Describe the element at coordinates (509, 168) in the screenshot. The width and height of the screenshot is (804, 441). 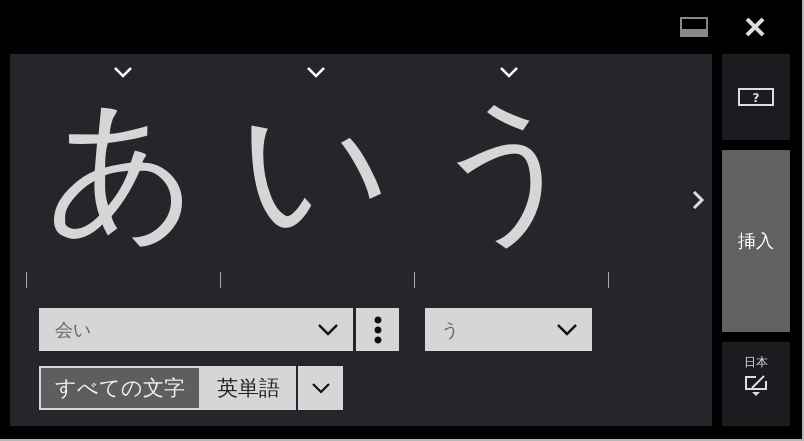
I see `handwritten-character: う` at that location.